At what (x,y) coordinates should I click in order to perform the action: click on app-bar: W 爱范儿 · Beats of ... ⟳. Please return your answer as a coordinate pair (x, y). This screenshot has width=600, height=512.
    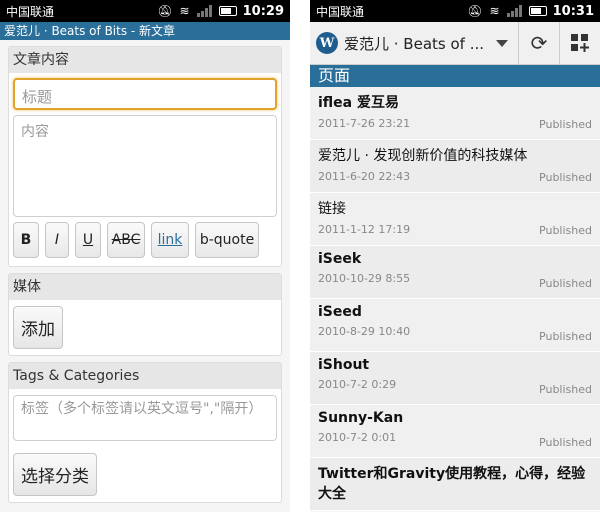
    Looking at the image, I should click on (455, 43).